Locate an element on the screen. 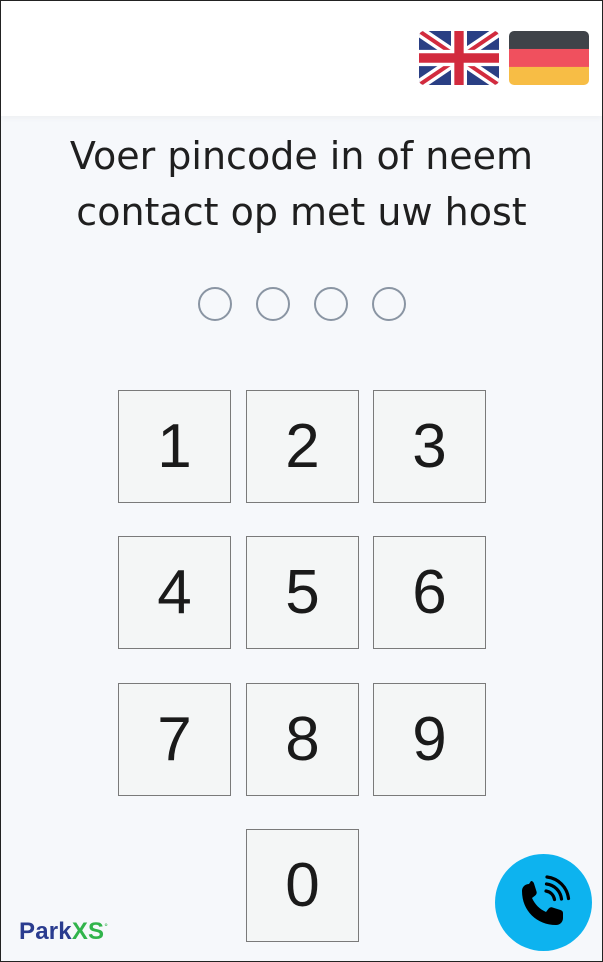  uk-flag-icon is located at coordinates (459, 58).